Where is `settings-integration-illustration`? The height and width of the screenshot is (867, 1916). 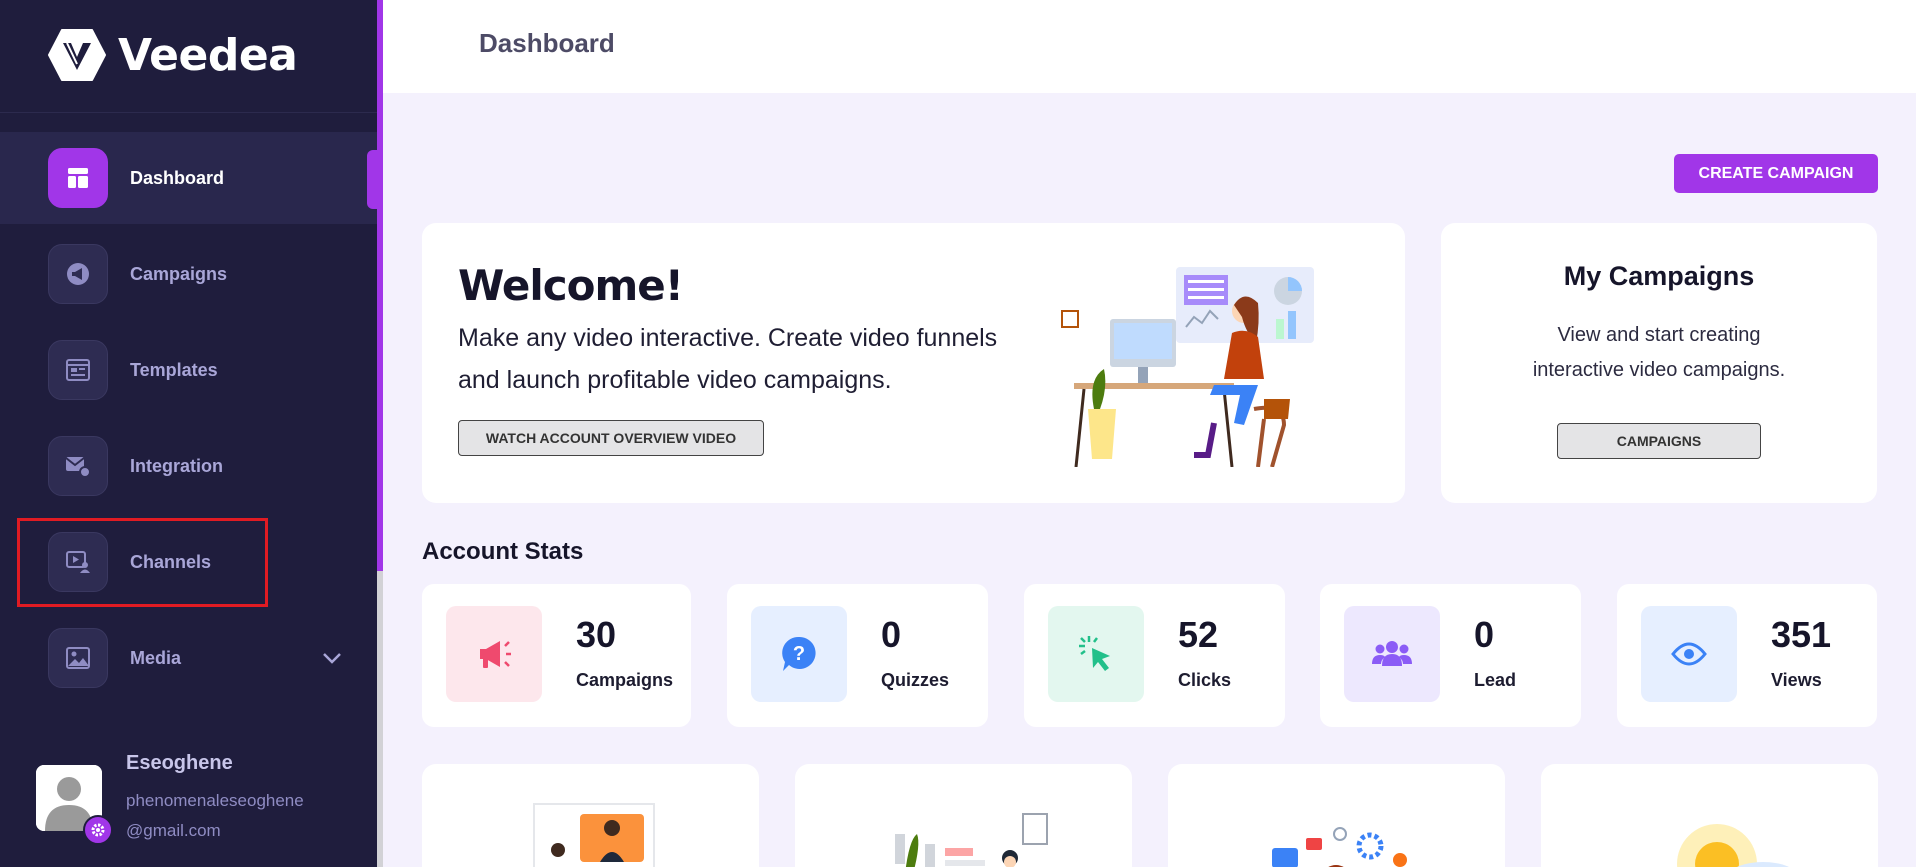
settings-integration-illustration is located at coordinates (1339, 847).